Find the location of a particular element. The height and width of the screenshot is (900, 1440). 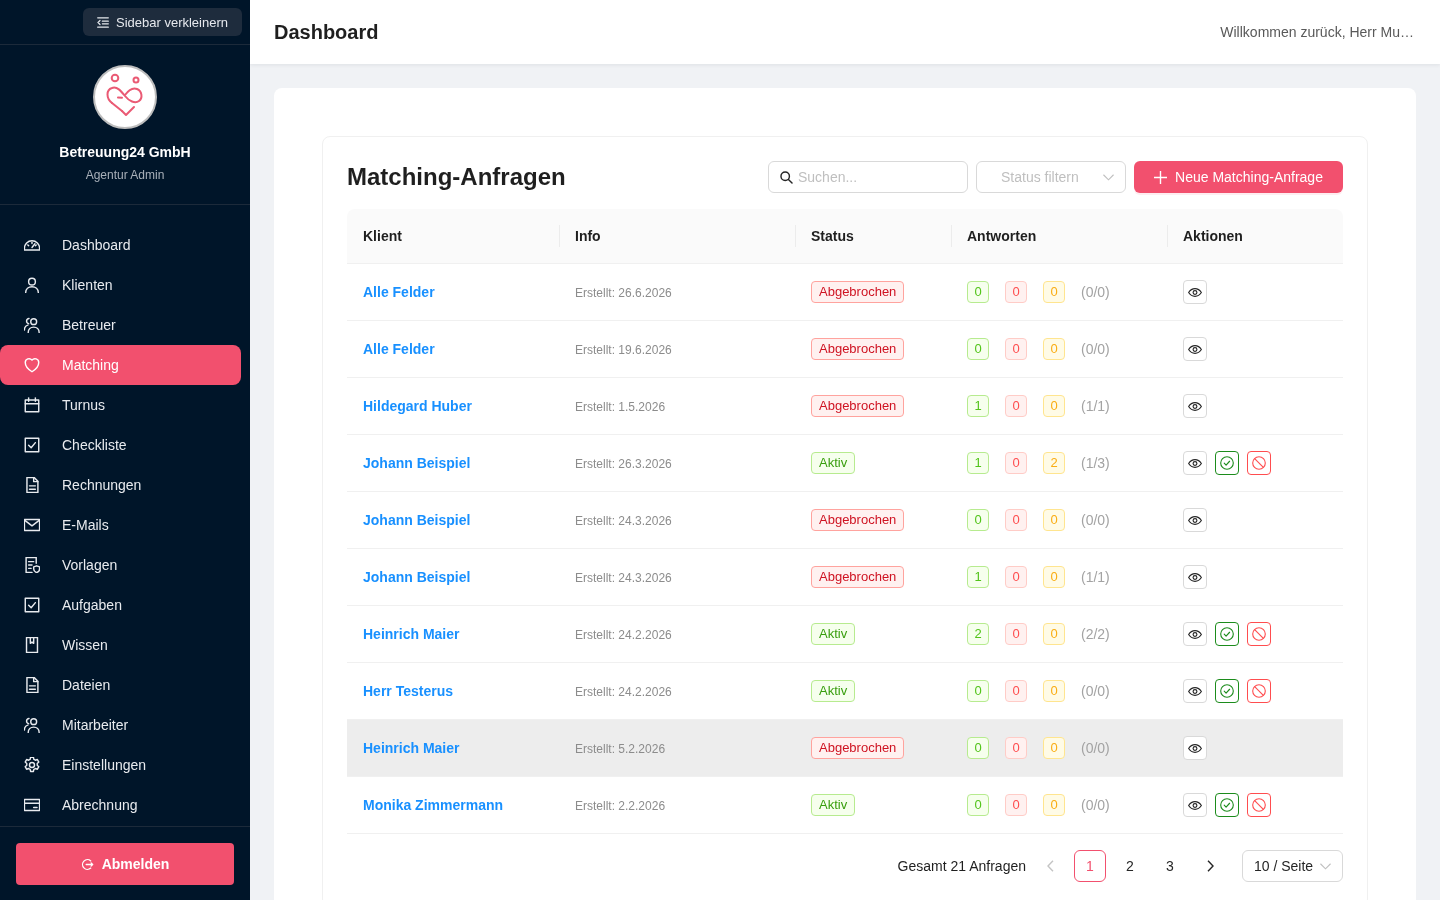

heart-icon is located at coordinates (32, 365).